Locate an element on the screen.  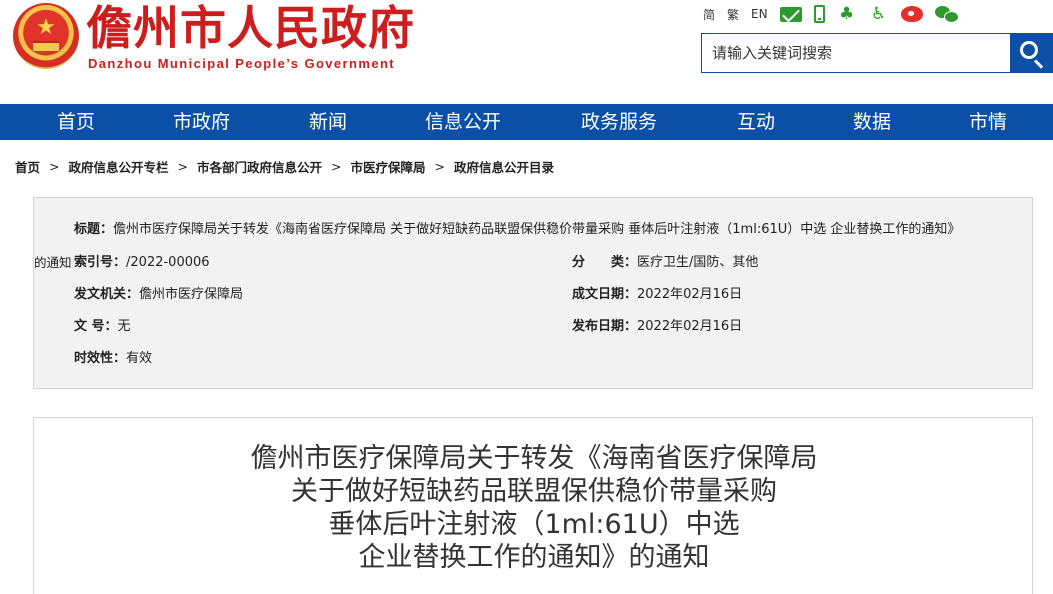
mobile-icon is located at coordinates (819, 14).